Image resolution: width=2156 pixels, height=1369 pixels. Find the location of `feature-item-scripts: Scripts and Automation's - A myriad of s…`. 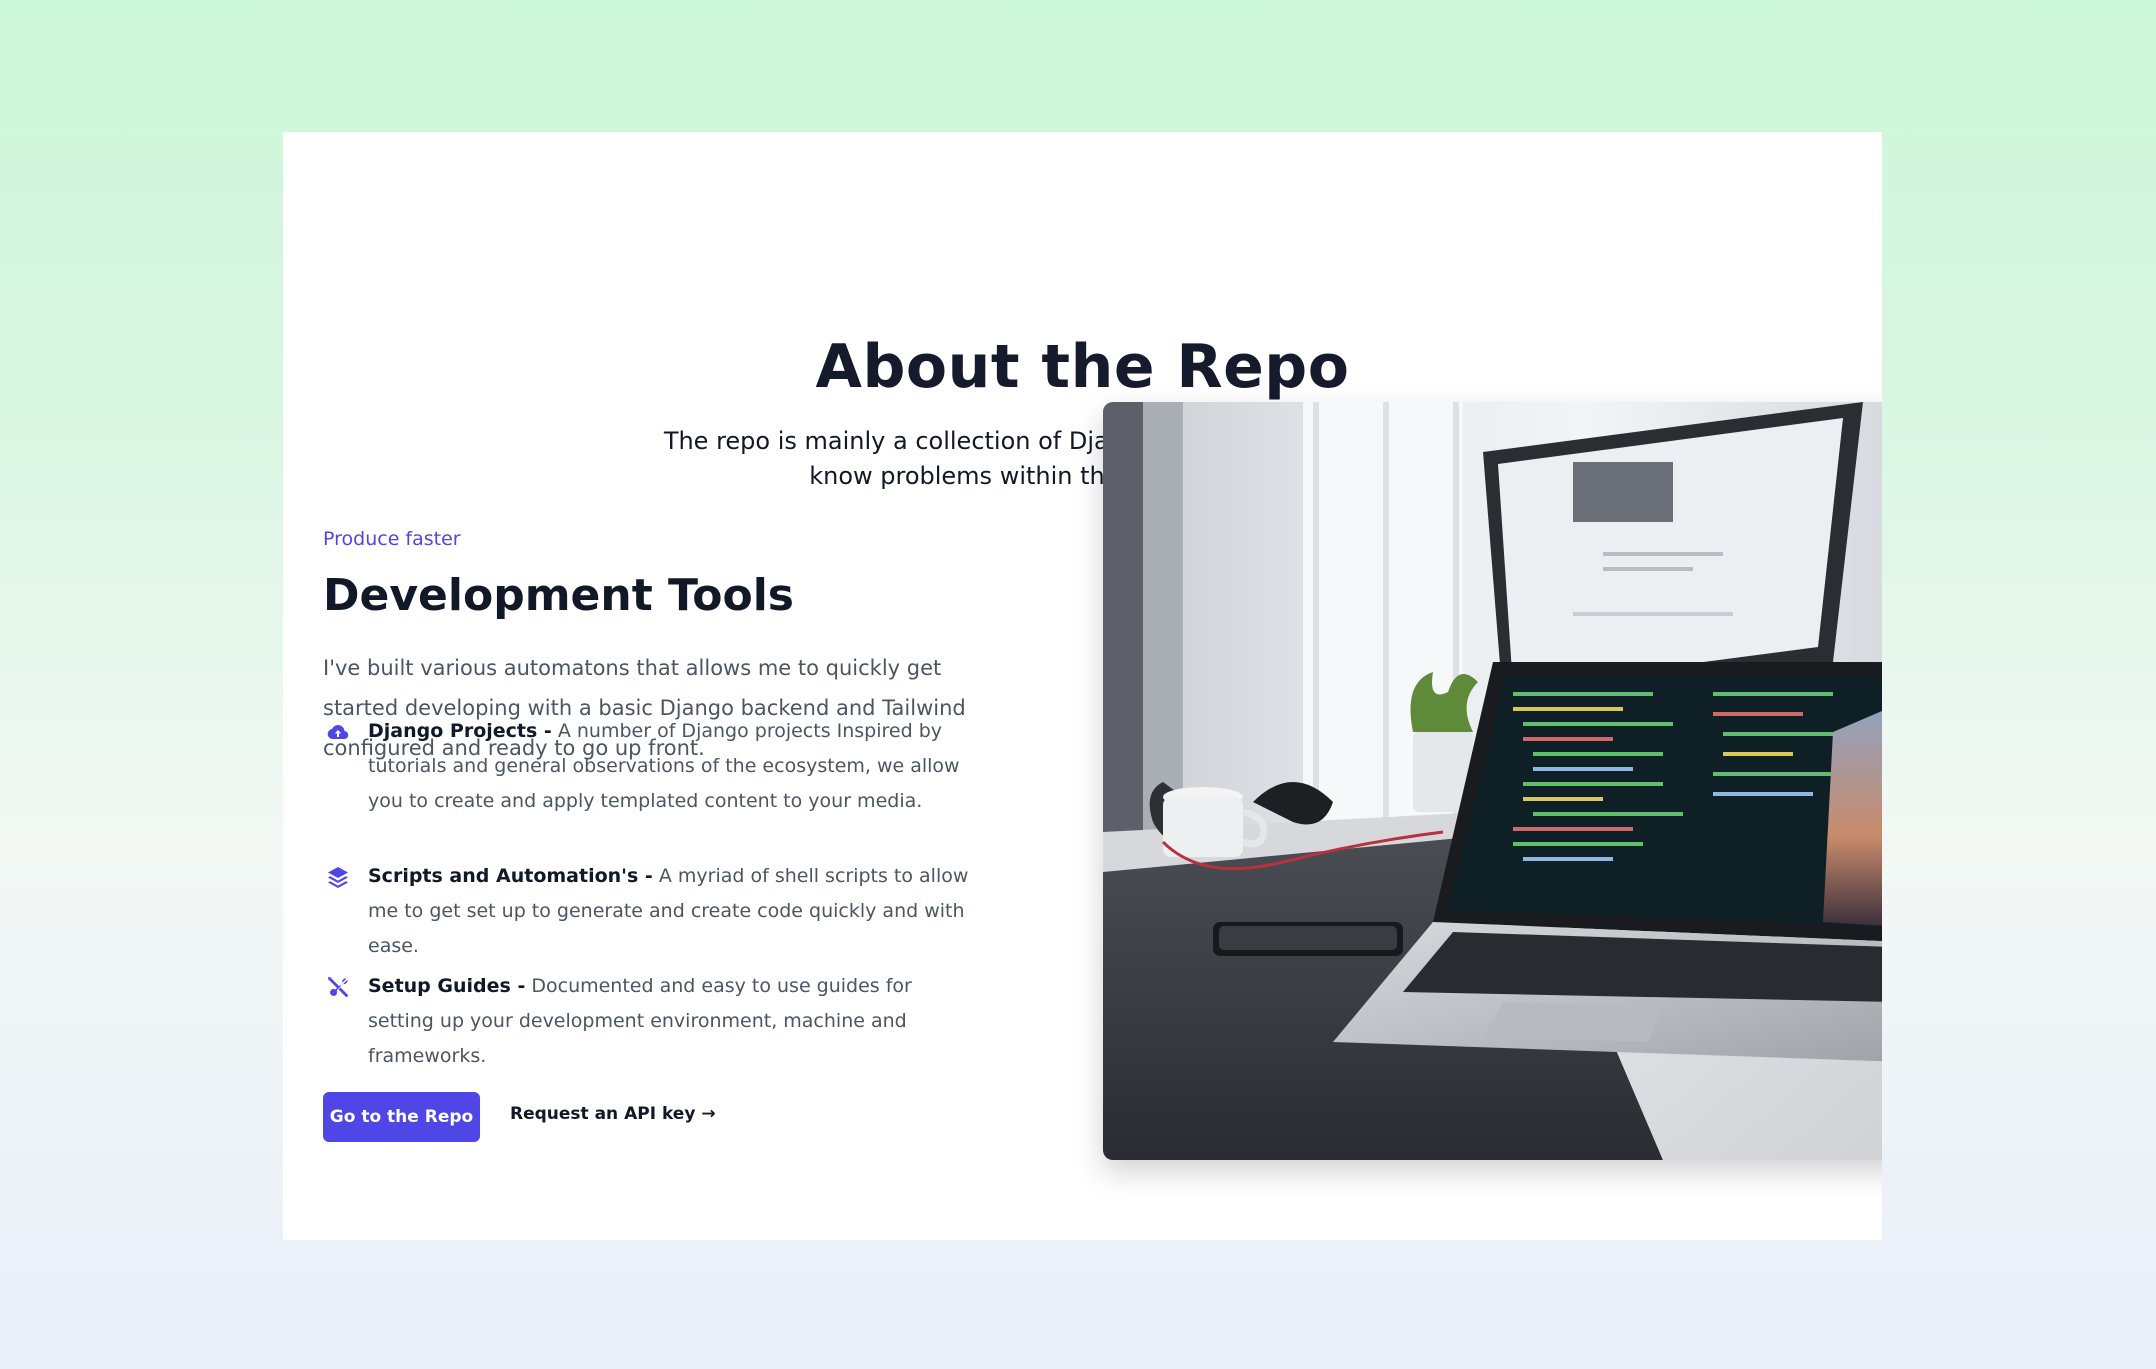

feature-item-scripts: Scripts and Automation's - A myriad of s… is located at coordinates (653, 911).